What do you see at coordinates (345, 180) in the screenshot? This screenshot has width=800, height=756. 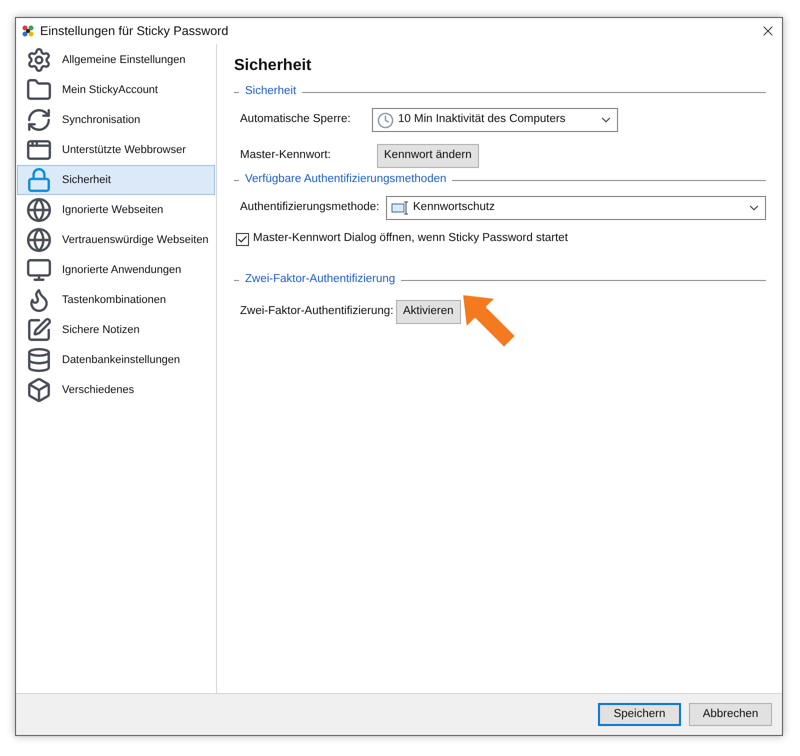 I see `section-heading: Verfügbare Authentifizierungsmethoden` at bounding box center [345, 180].